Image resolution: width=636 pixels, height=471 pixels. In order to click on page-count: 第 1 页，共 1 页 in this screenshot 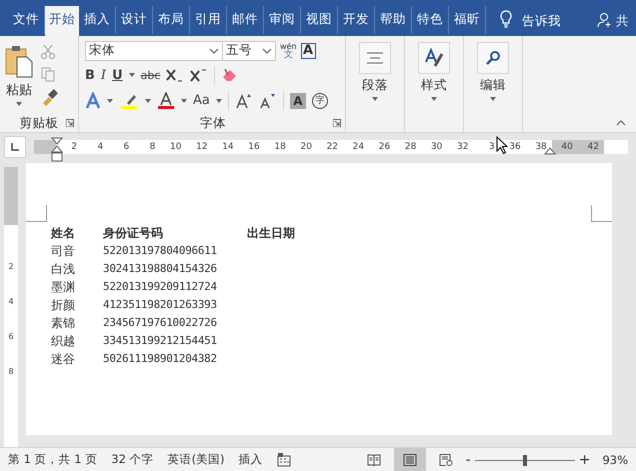, I will do `click(53, 459)`.